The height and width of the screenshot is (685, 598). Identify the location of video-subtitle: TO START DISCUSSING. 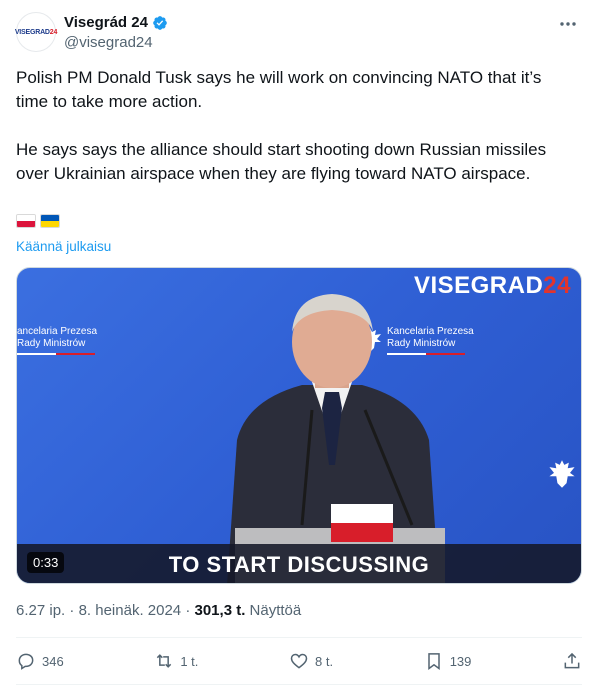
(299, 564).